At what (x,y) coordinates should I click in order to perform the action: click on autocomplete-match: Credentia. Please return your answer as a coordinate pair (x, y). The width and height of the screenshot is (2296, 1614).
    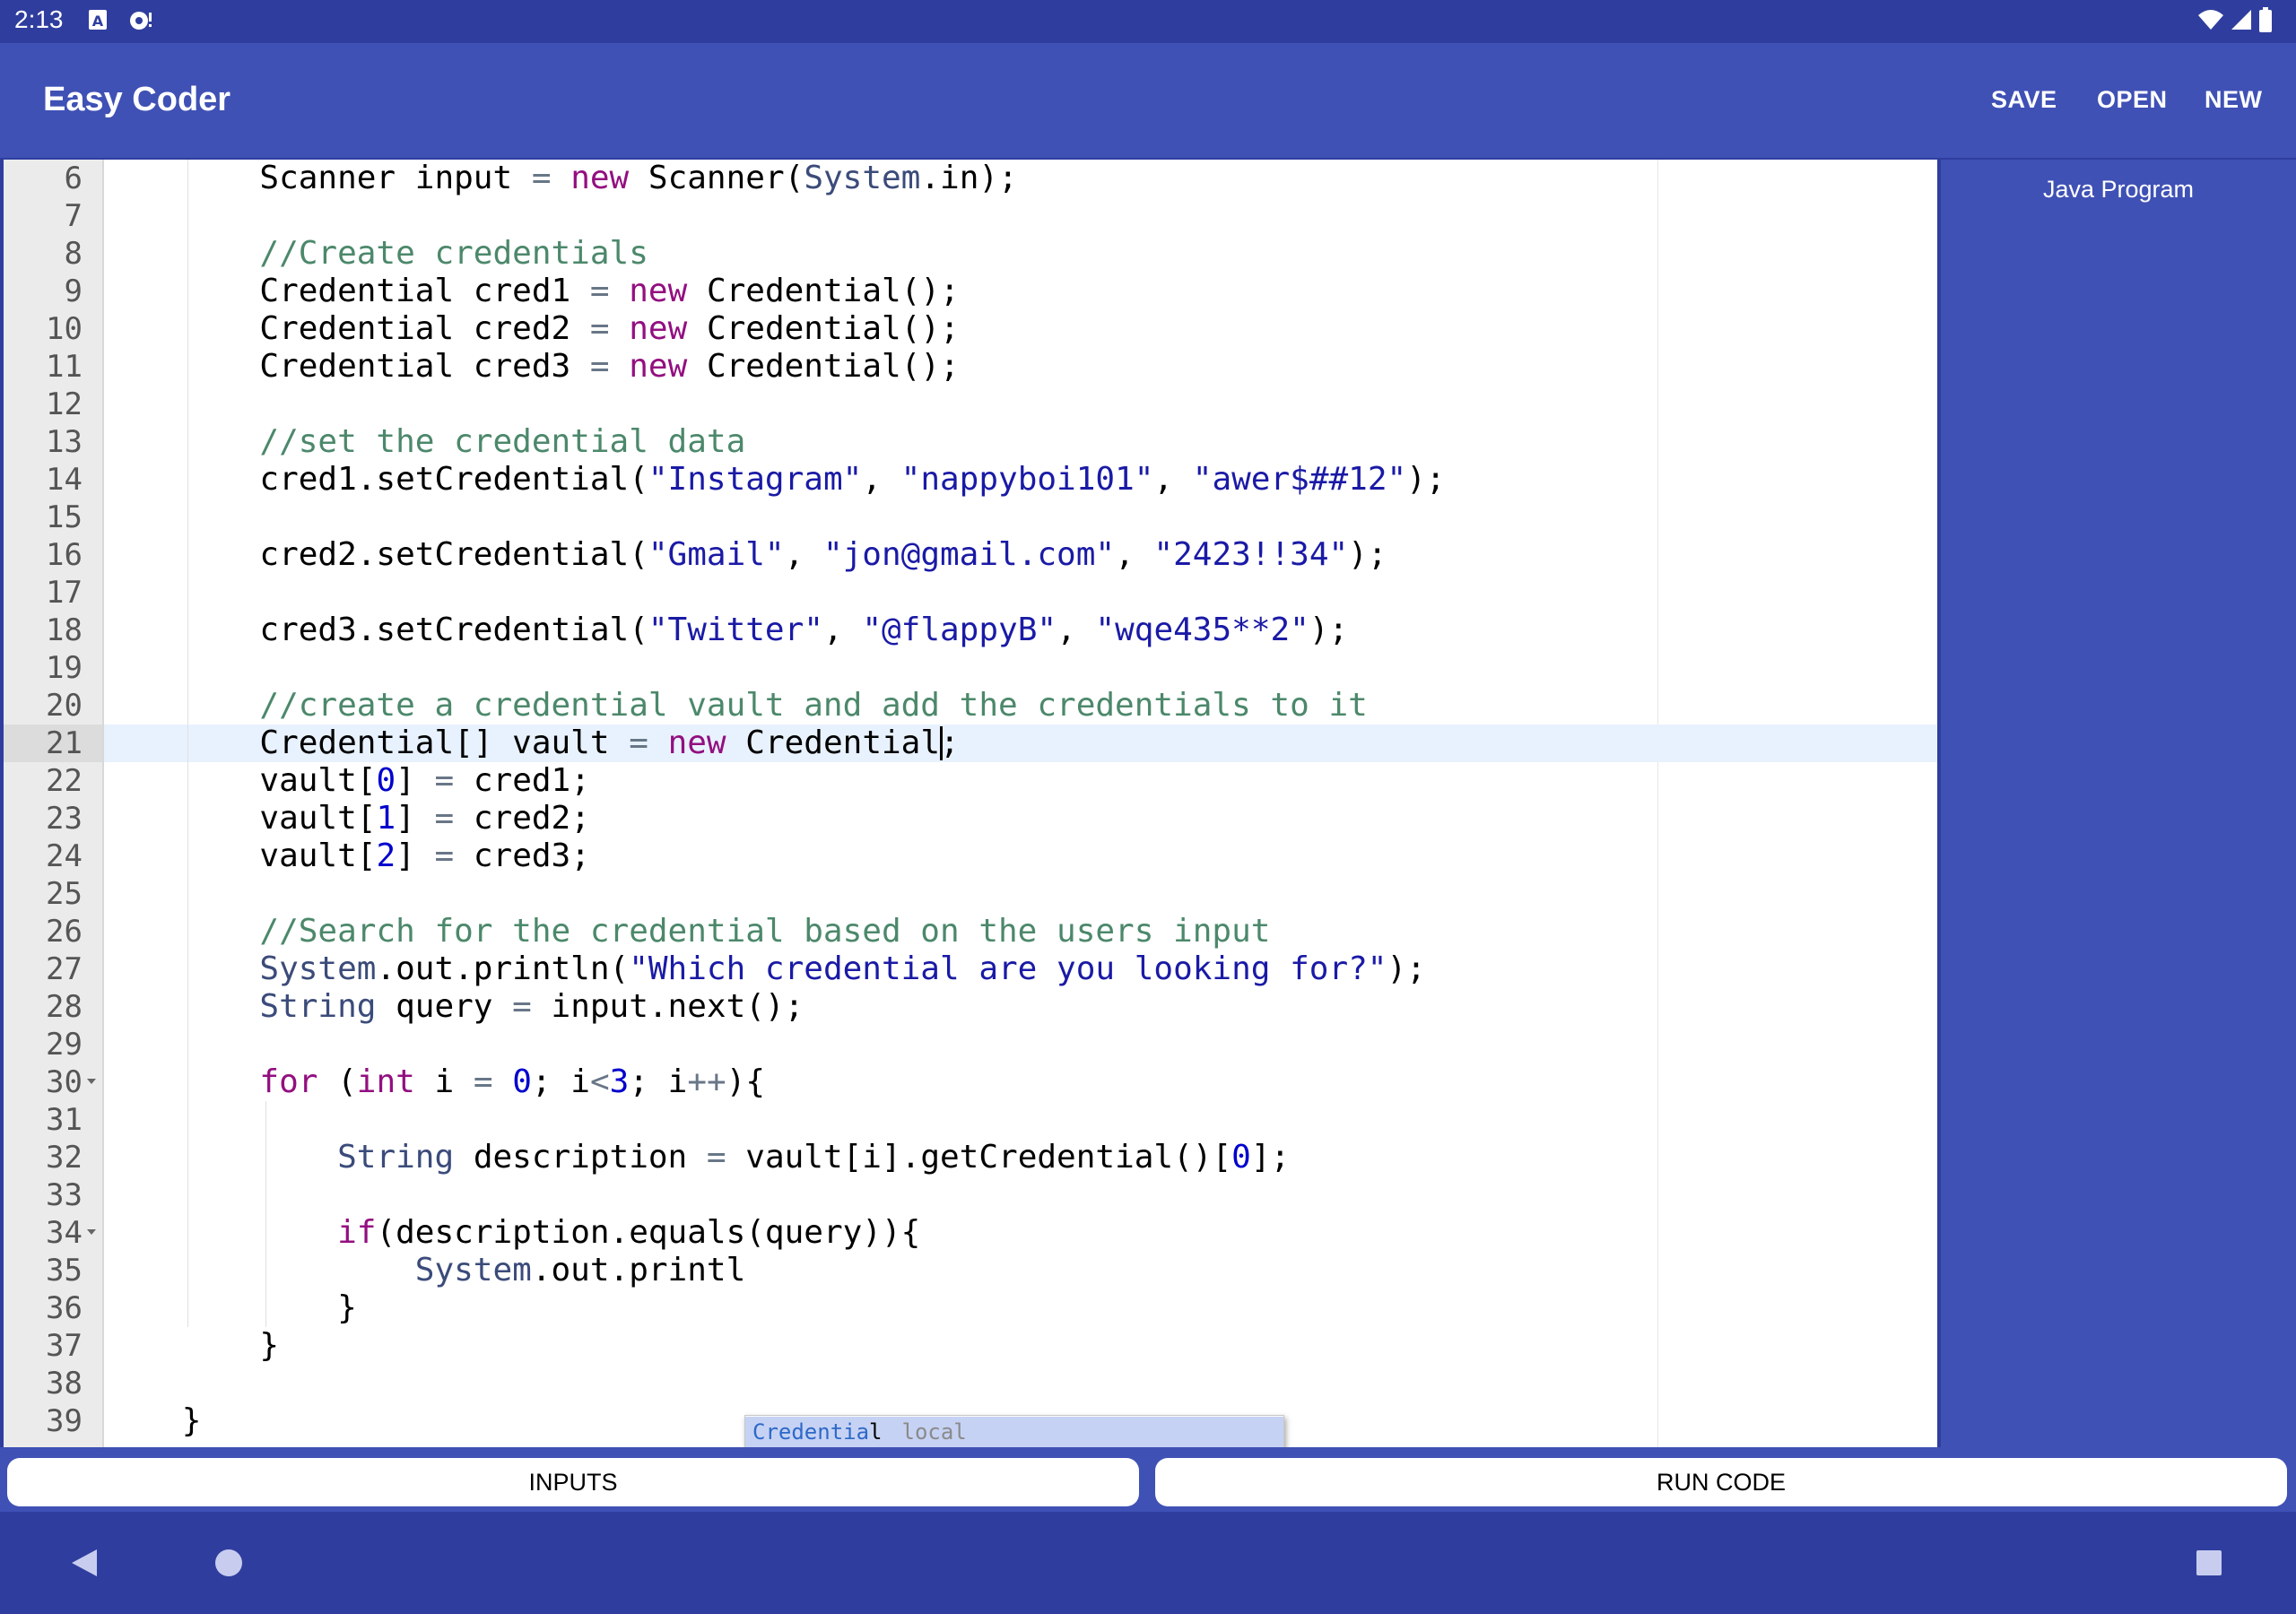
    Looking at the image, I should click on (811, 1432).